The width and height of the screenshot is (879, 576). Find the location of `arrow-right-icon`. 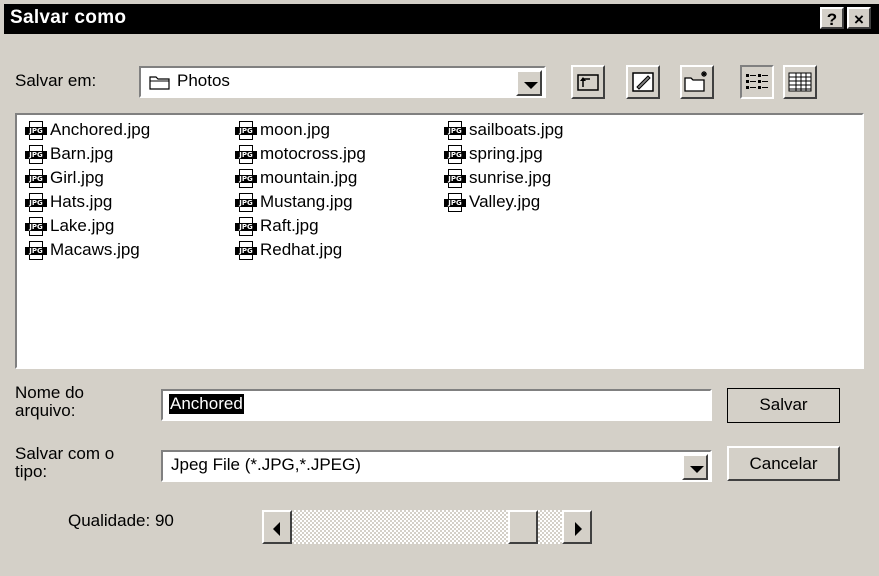

arrow-right-icon is located at coordinates (578, 529).